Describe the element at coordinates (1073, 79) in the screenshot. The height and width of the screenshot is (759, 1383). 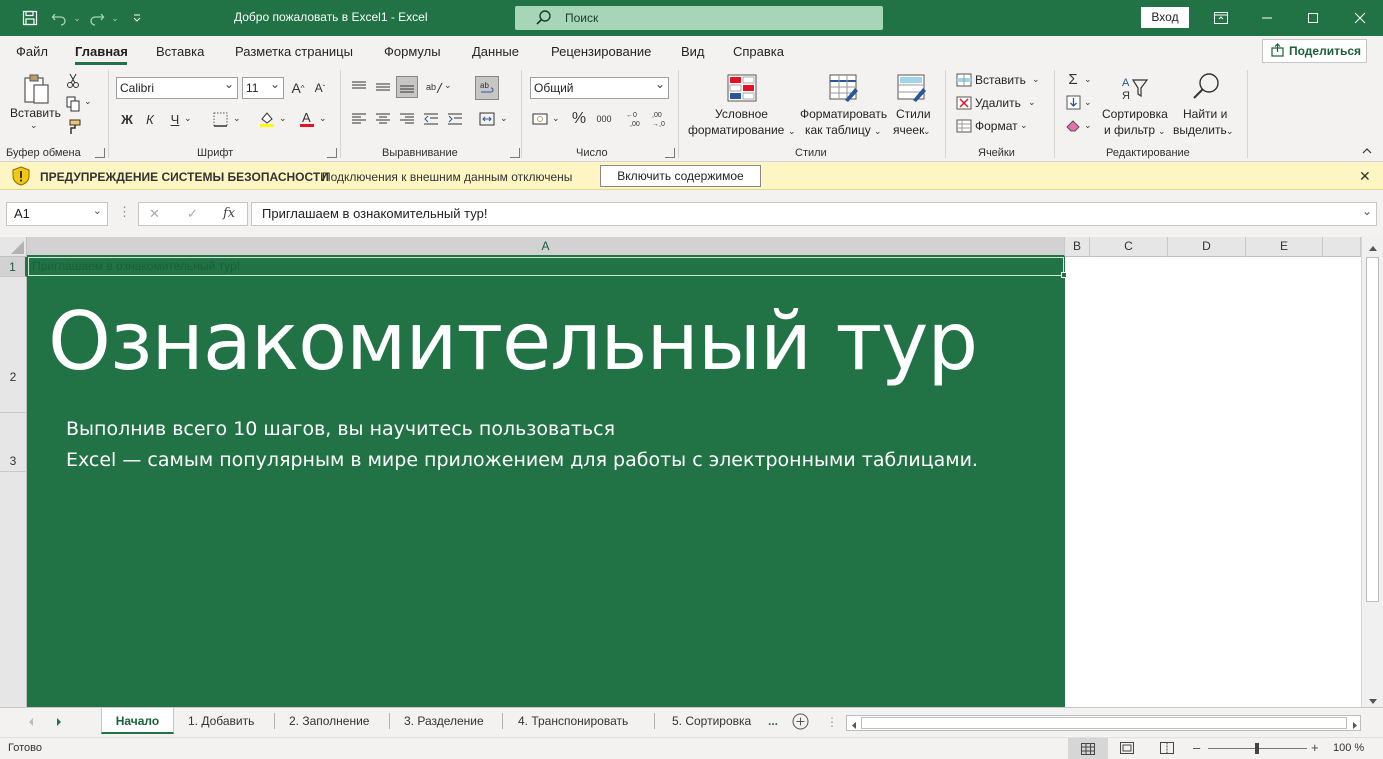
I see `autosum-icon: Σ` at that location.